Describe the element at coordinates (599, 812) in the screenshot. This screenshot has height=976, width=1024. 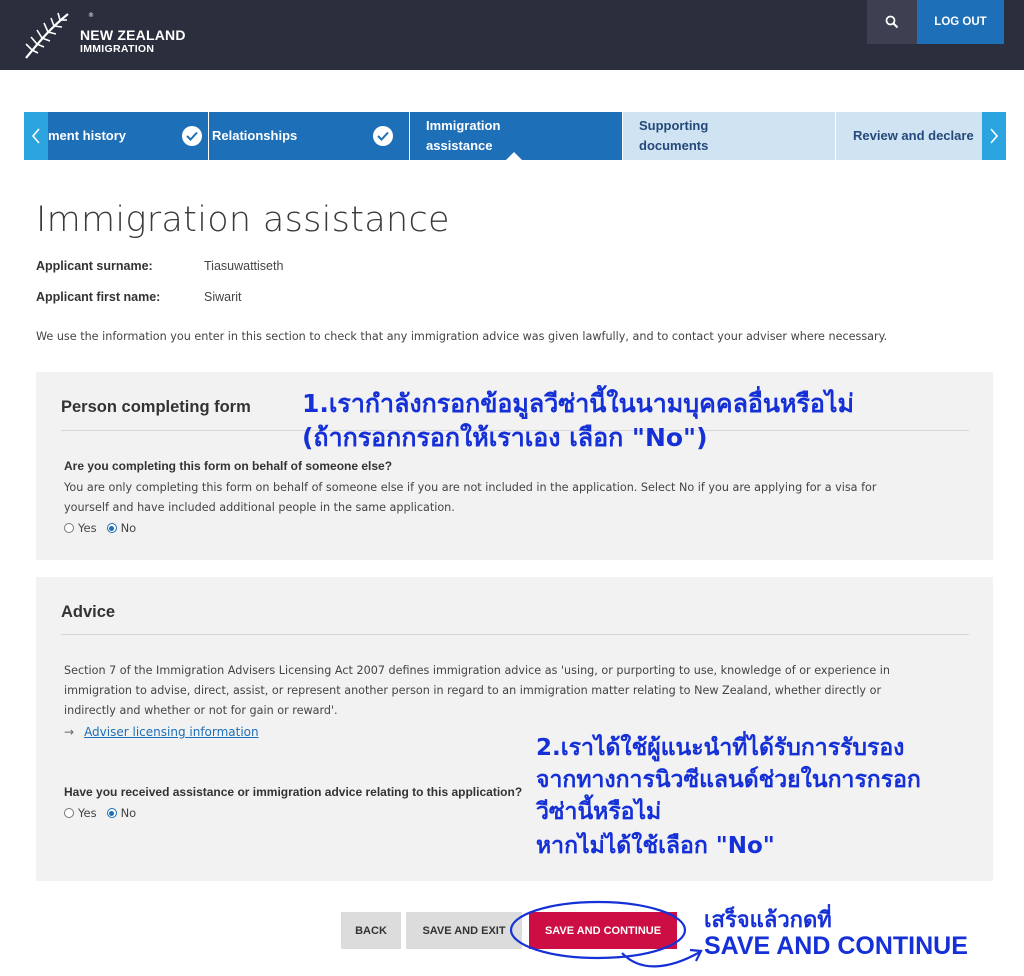
I see `annotation-note-2-line-3: วีซ่านี้หรือไม่` at that location.